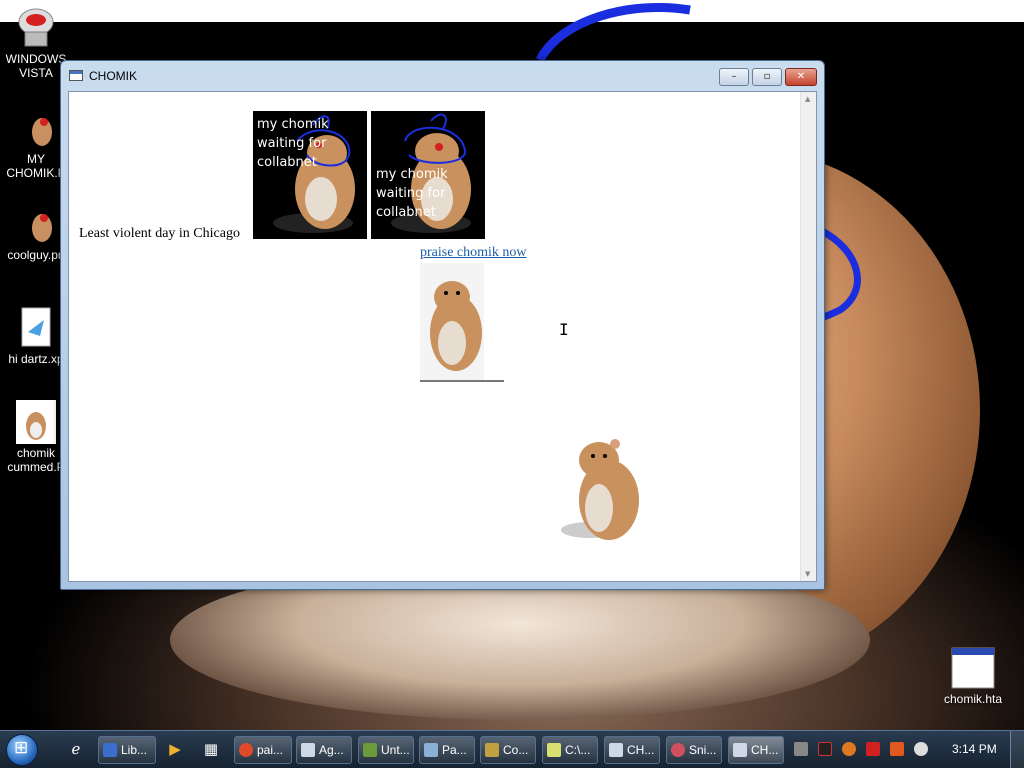 The image size is (1024, 768). What do you see at coordinates (734, 77) in the screenshot?
I see `minimize-button: –` at bounding box center [734, 77].